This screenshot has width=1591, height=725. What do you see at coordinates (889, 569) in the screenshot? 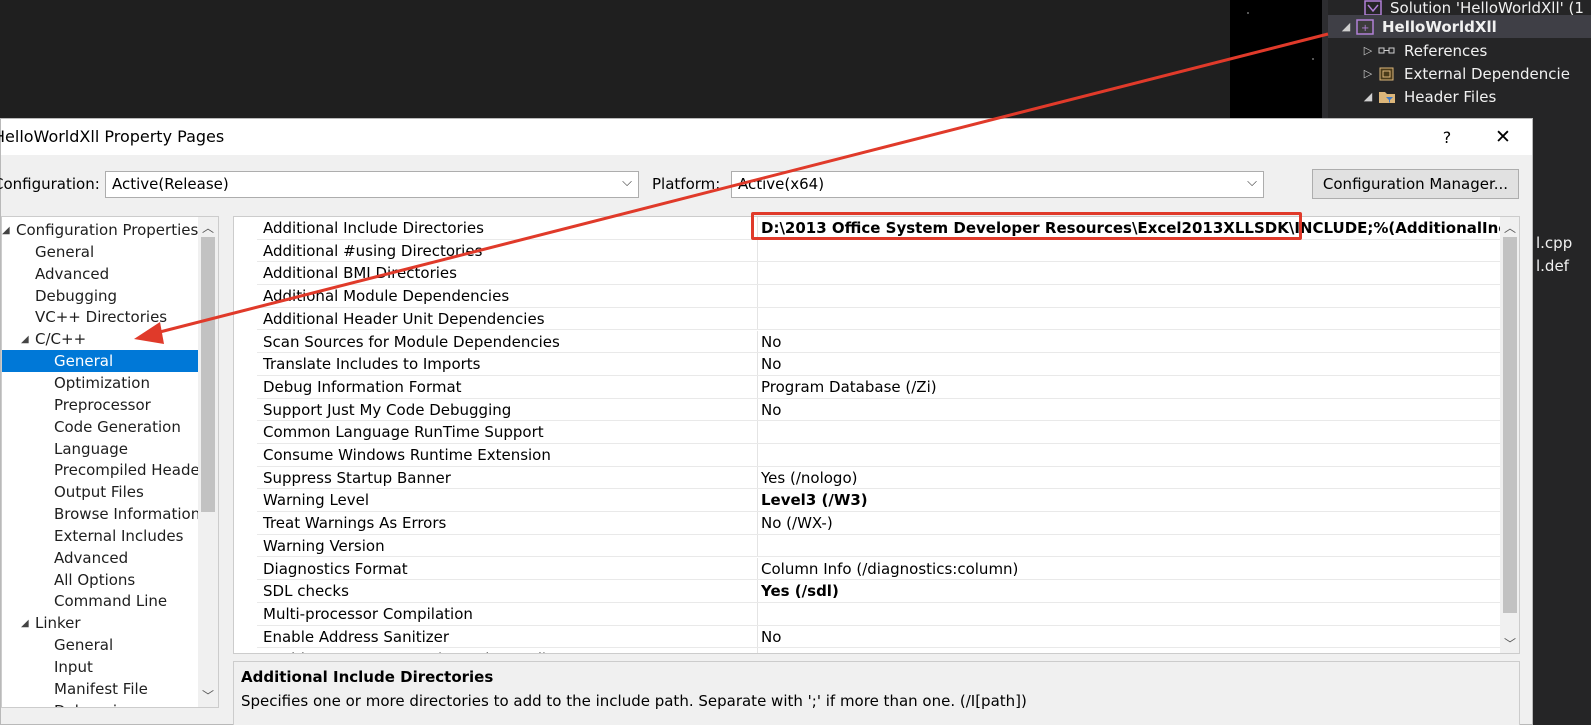
I see `property-value: Column Info (/diagnostics:column)` at bounding box center [889, 569].